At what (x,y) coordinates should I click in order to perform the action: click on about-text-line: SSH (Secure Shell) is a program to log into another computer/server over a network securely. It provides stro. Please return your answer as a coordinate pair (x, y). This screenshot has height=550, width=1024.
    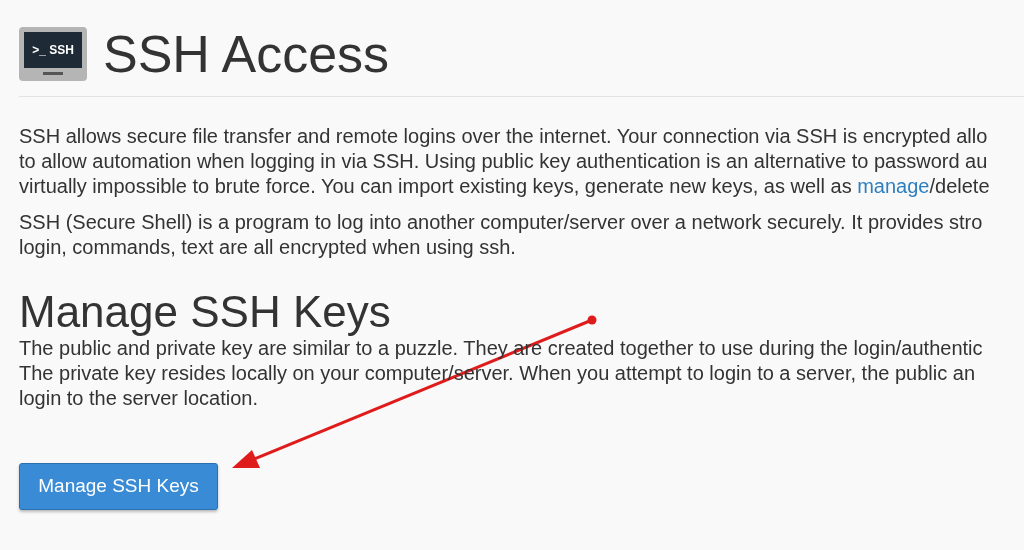
    Looking at the image, I should click on (501, 222).